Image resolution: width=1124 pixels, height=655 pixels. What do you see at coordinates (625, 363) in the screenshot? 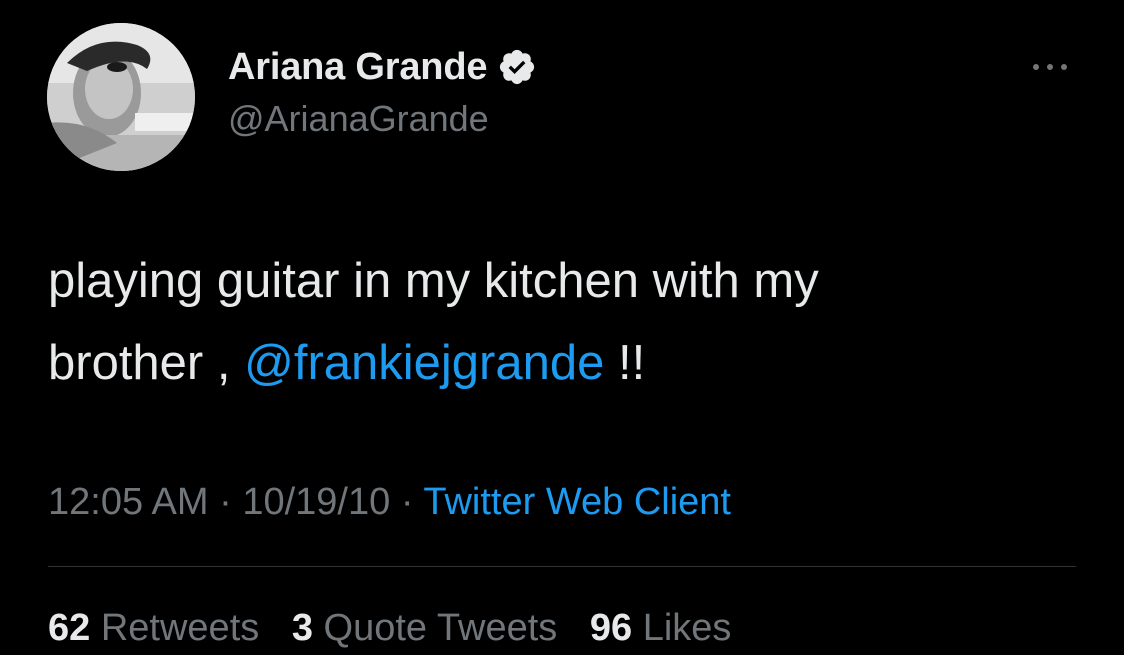
I see `tweet-text-line2-suffix: !!` at bounding box center [625, 363].